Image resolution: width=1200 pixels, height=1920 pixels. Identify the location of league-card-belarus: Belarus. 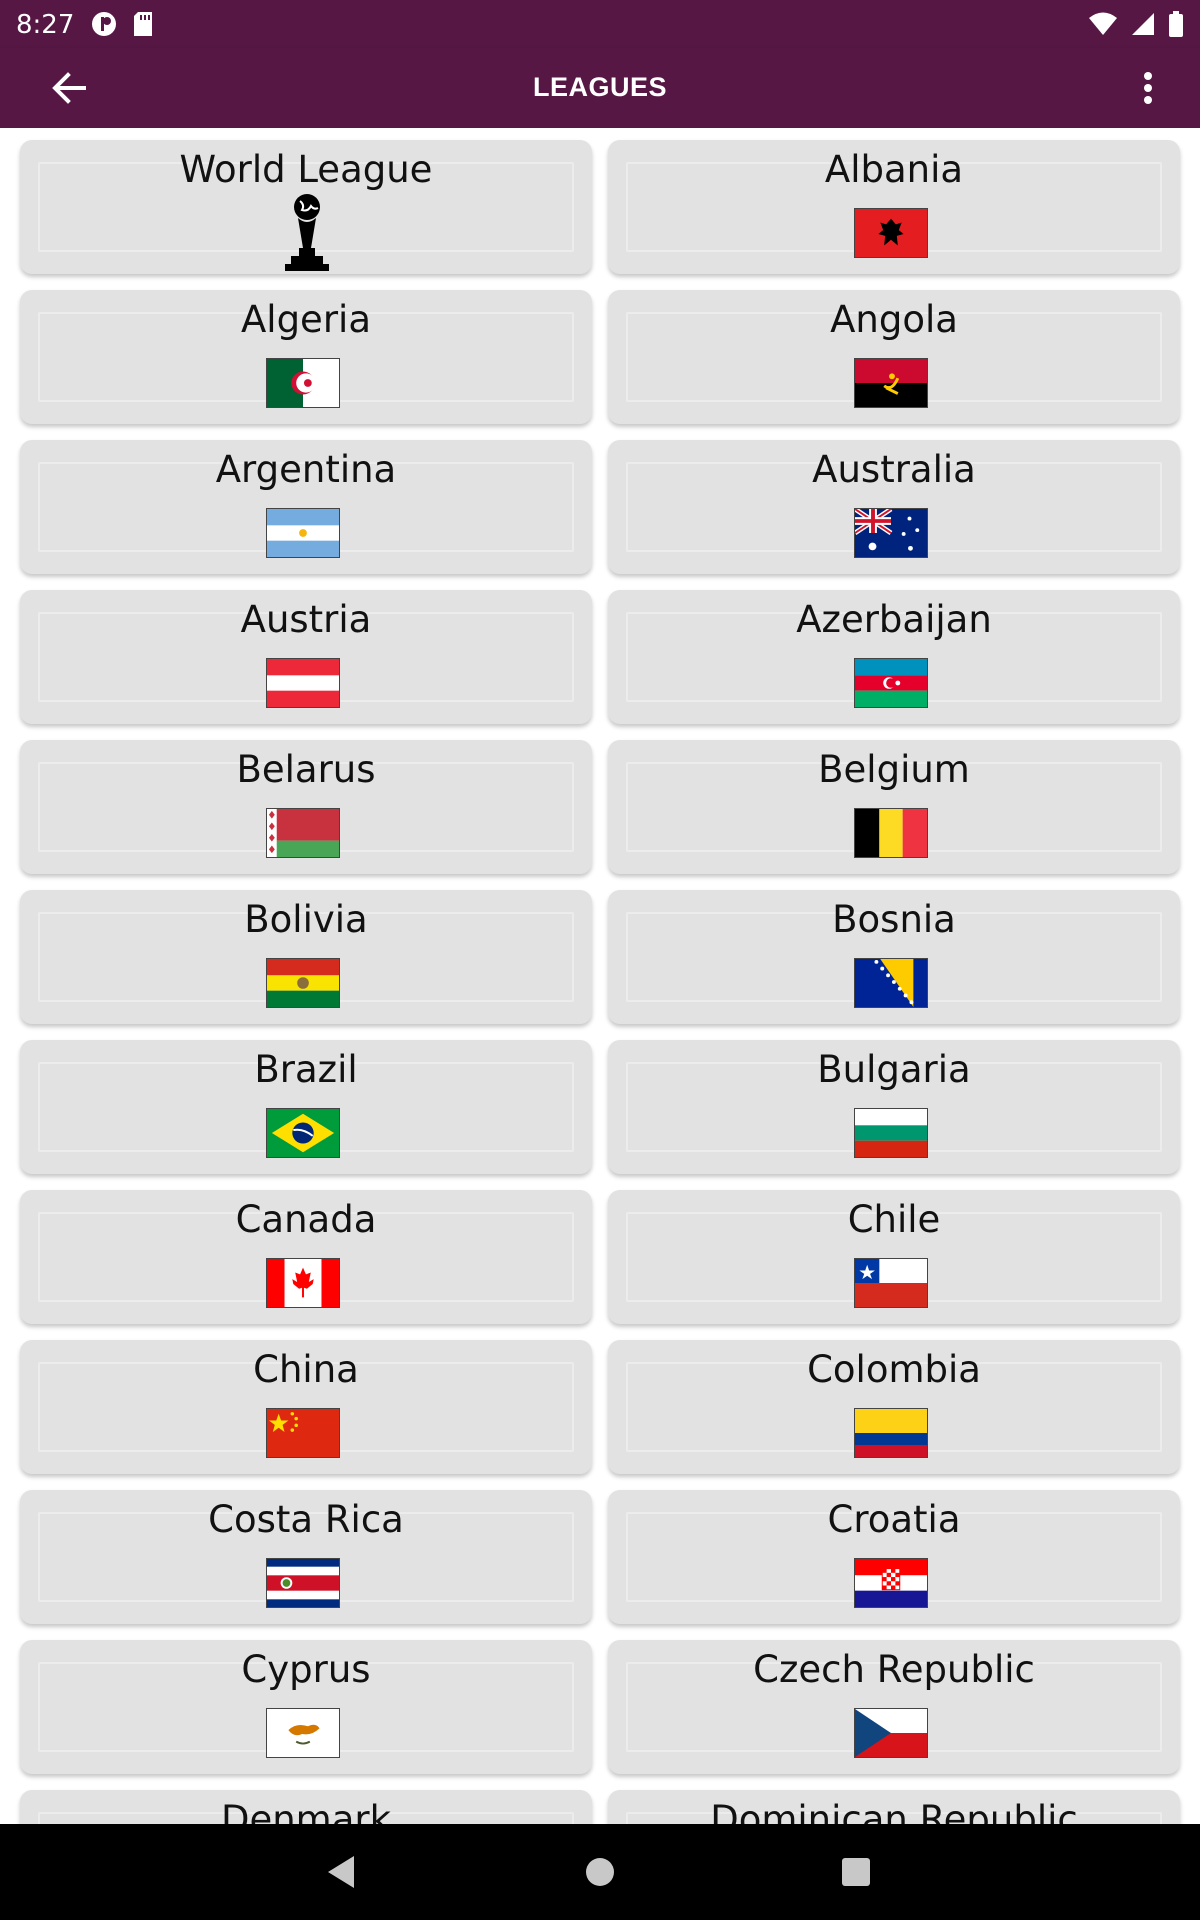
(306, 807).